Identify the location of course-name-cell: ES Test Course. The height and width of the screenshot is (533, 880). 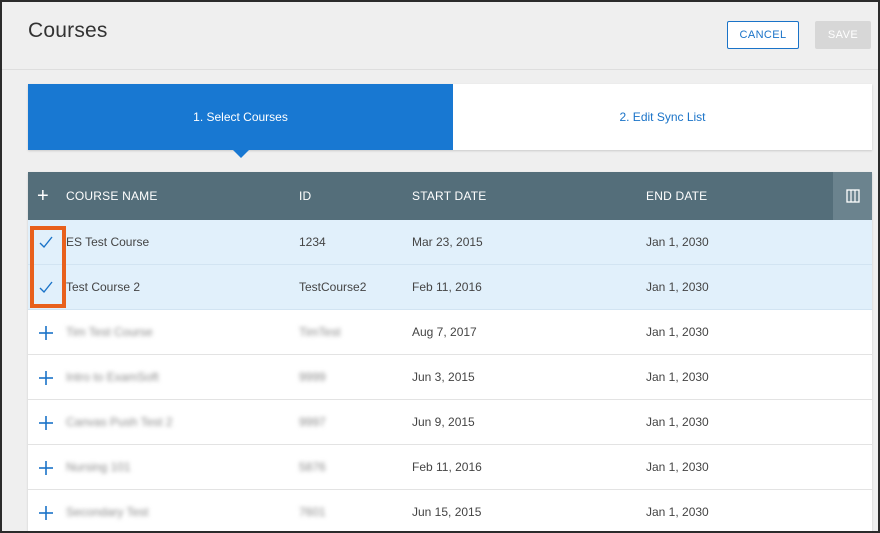
(108, 242).